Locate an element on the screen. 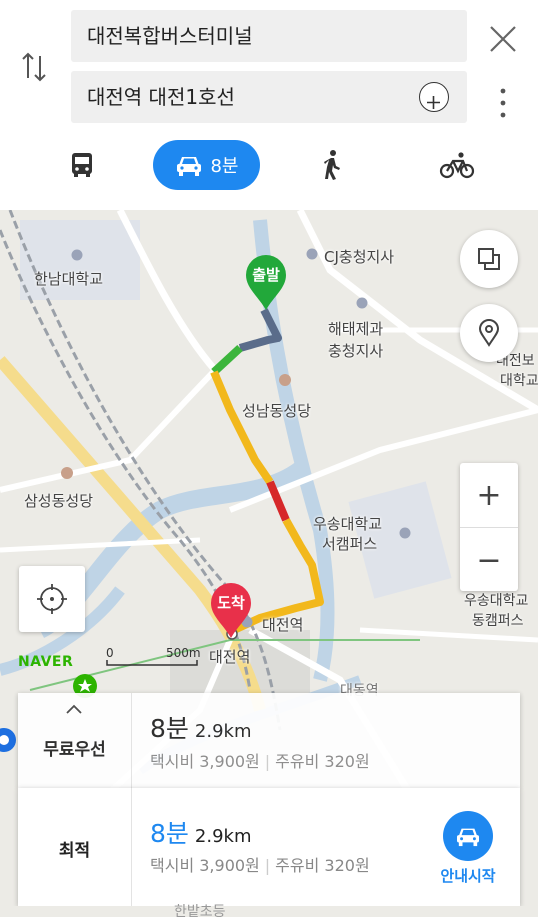  destination-text: 대전역 대전1호선 is located at coordinates (161, 97).